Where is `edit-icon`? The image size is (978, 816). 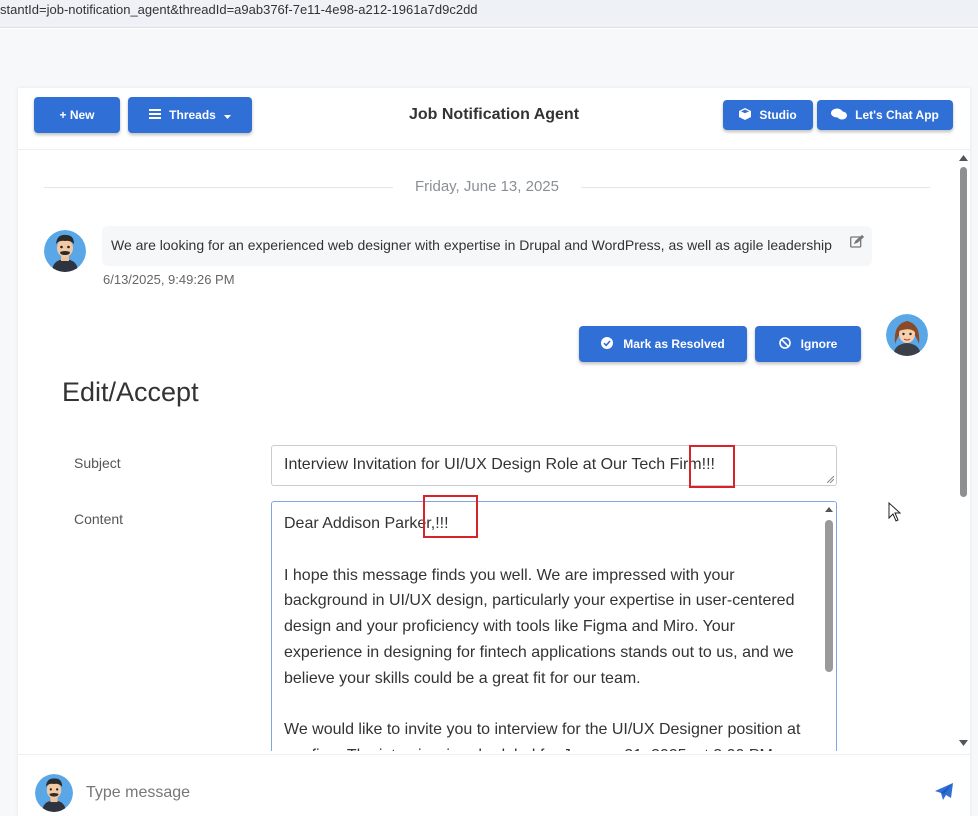
edit-icon is located at coordinates (857, 243).